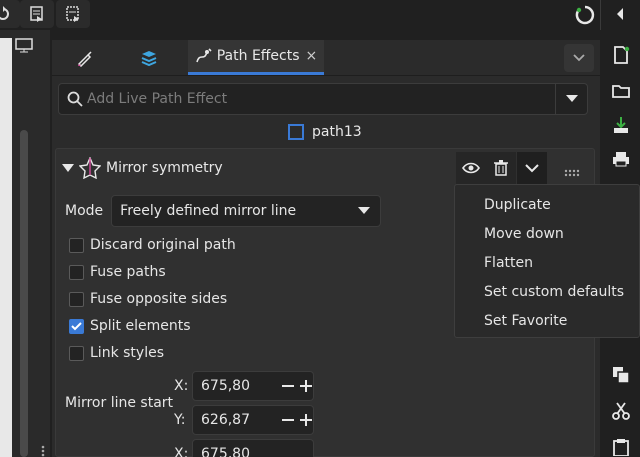 The height and width of the screenshot is (457, 640). I want to click on mode-row: Mode Freely defined mirror line, so click(223, 211).